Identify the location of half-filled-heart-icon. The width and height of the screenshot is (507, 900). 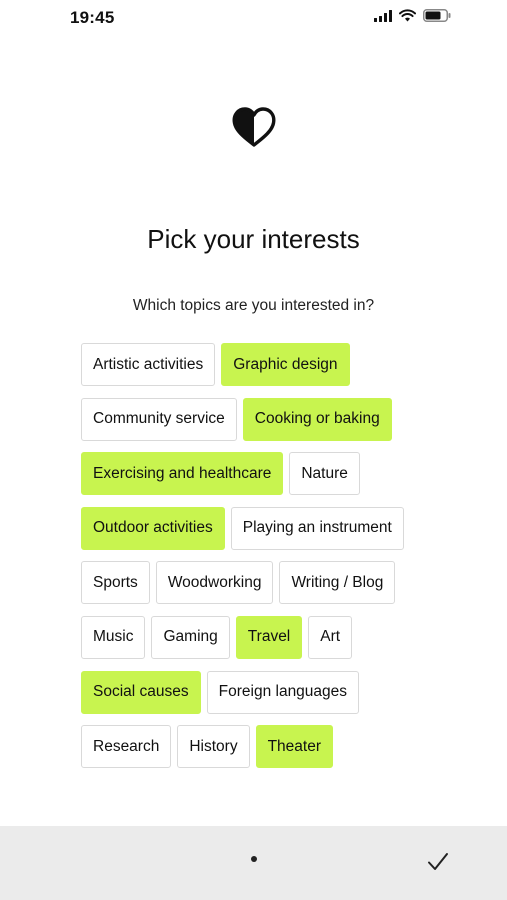
(254, 127).